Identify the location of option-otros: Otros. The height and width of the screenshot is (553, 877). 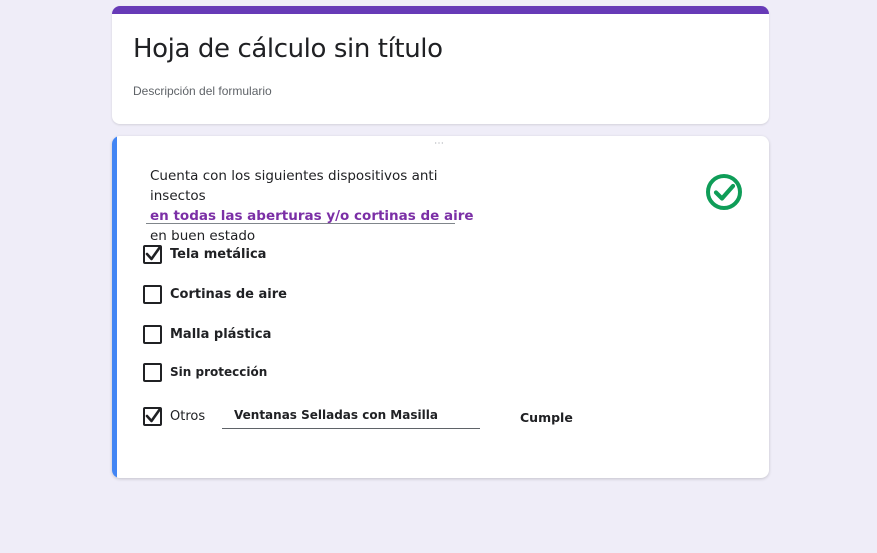
(174, 416).